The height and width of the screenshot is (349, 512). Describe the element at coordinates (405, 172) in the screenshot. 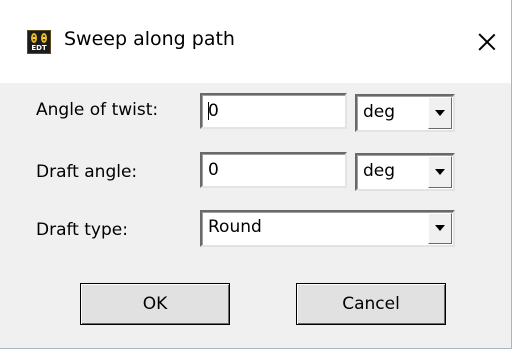

I see `draft-angle-unit-select: deg` at that location.